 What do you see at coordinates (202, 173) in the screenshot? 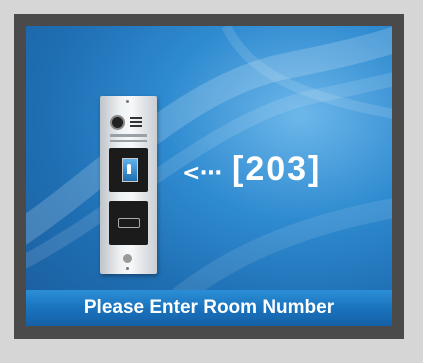
I see `arrow-left-icon: <···` at bounding box center [202, 173].